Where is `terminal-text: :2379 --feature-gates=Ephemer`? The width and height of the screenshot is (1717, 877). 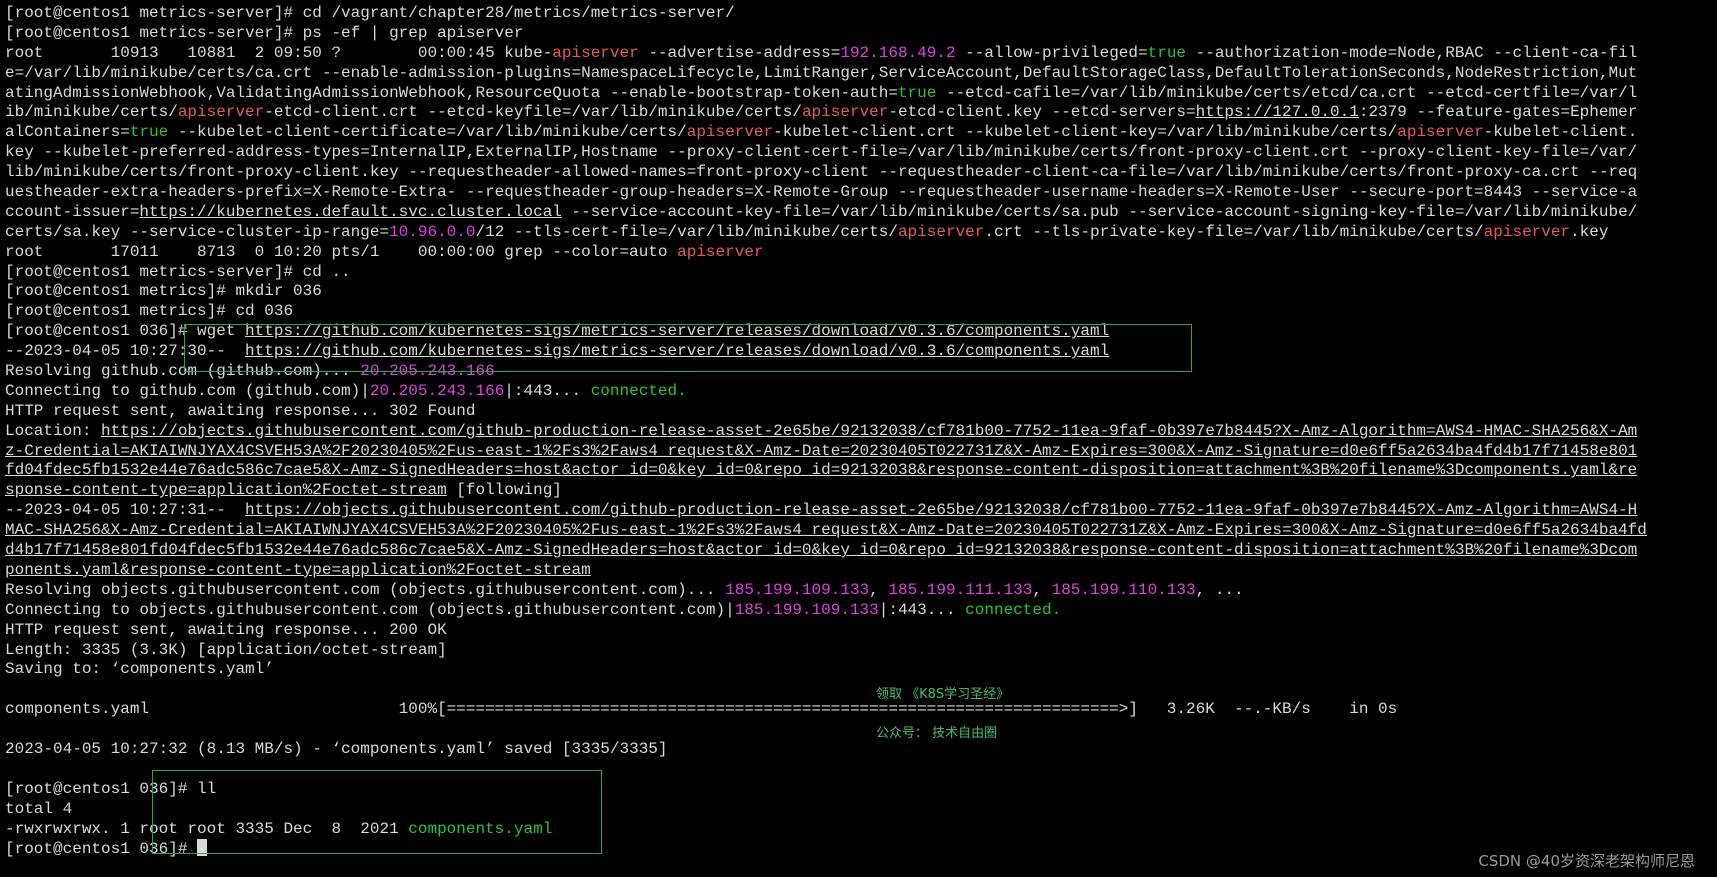 terminal-text: :2379 --feature-gates=Ephemer is located at coordinates (1498, 112).